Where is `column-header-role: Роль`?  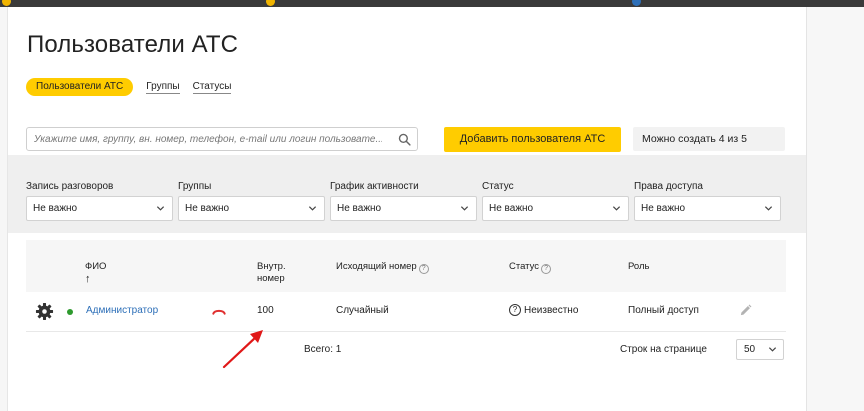
column-header-role: Роль is located at coordinates (639, 266).